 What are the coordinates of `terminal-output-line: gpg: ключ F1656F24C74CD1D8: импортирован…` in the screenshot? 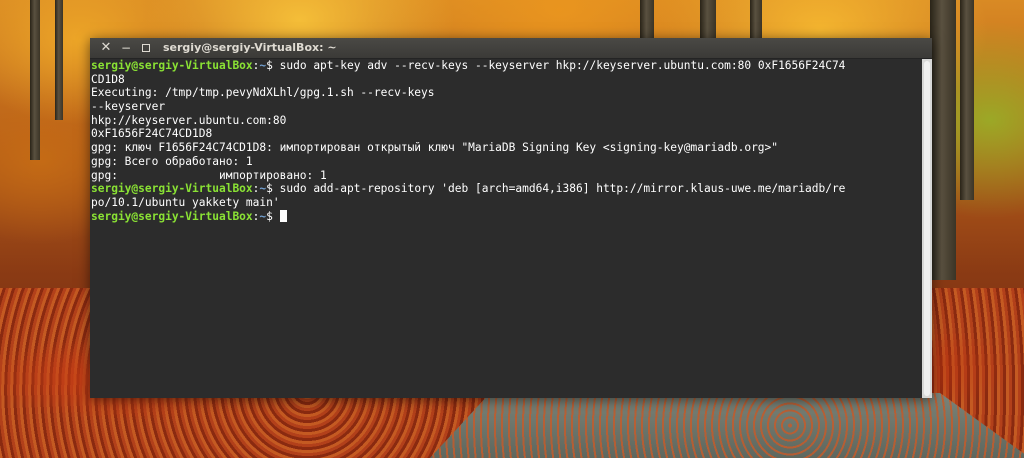 It's located at (506, 148).